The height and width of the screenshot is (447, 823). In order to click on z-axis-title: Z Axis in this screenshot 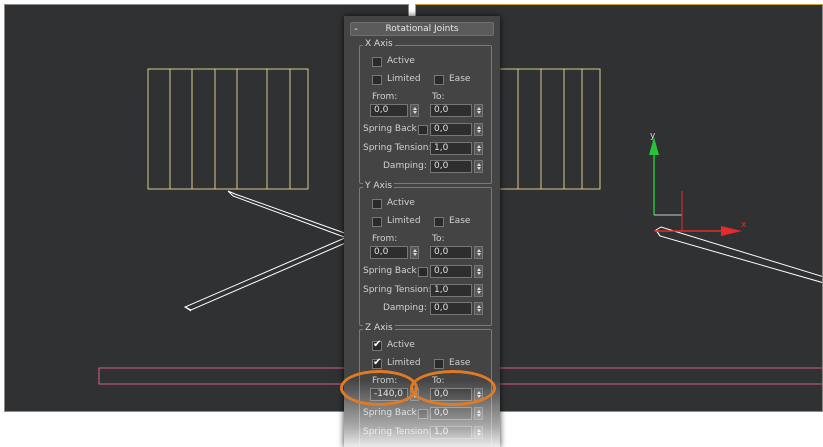, I will do `click(379, 328)`.